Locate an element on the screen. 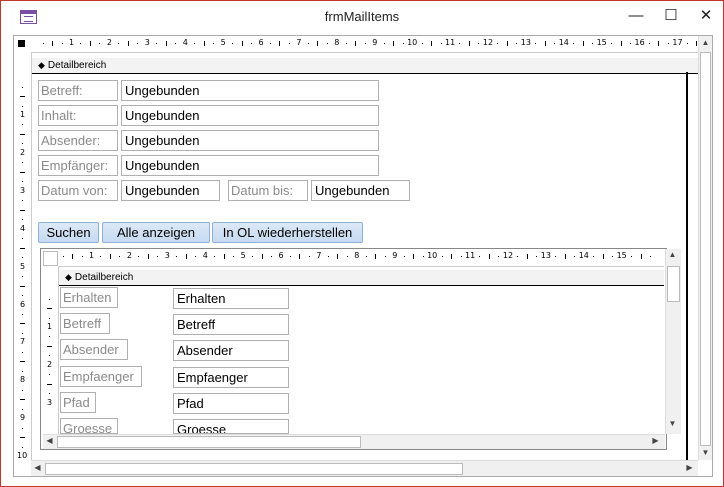 Image resolution: width=724 pixels, height=487 pixels. subform-vertical-scrollbar: ▲ ▼ is located at coordinates (673, 341).